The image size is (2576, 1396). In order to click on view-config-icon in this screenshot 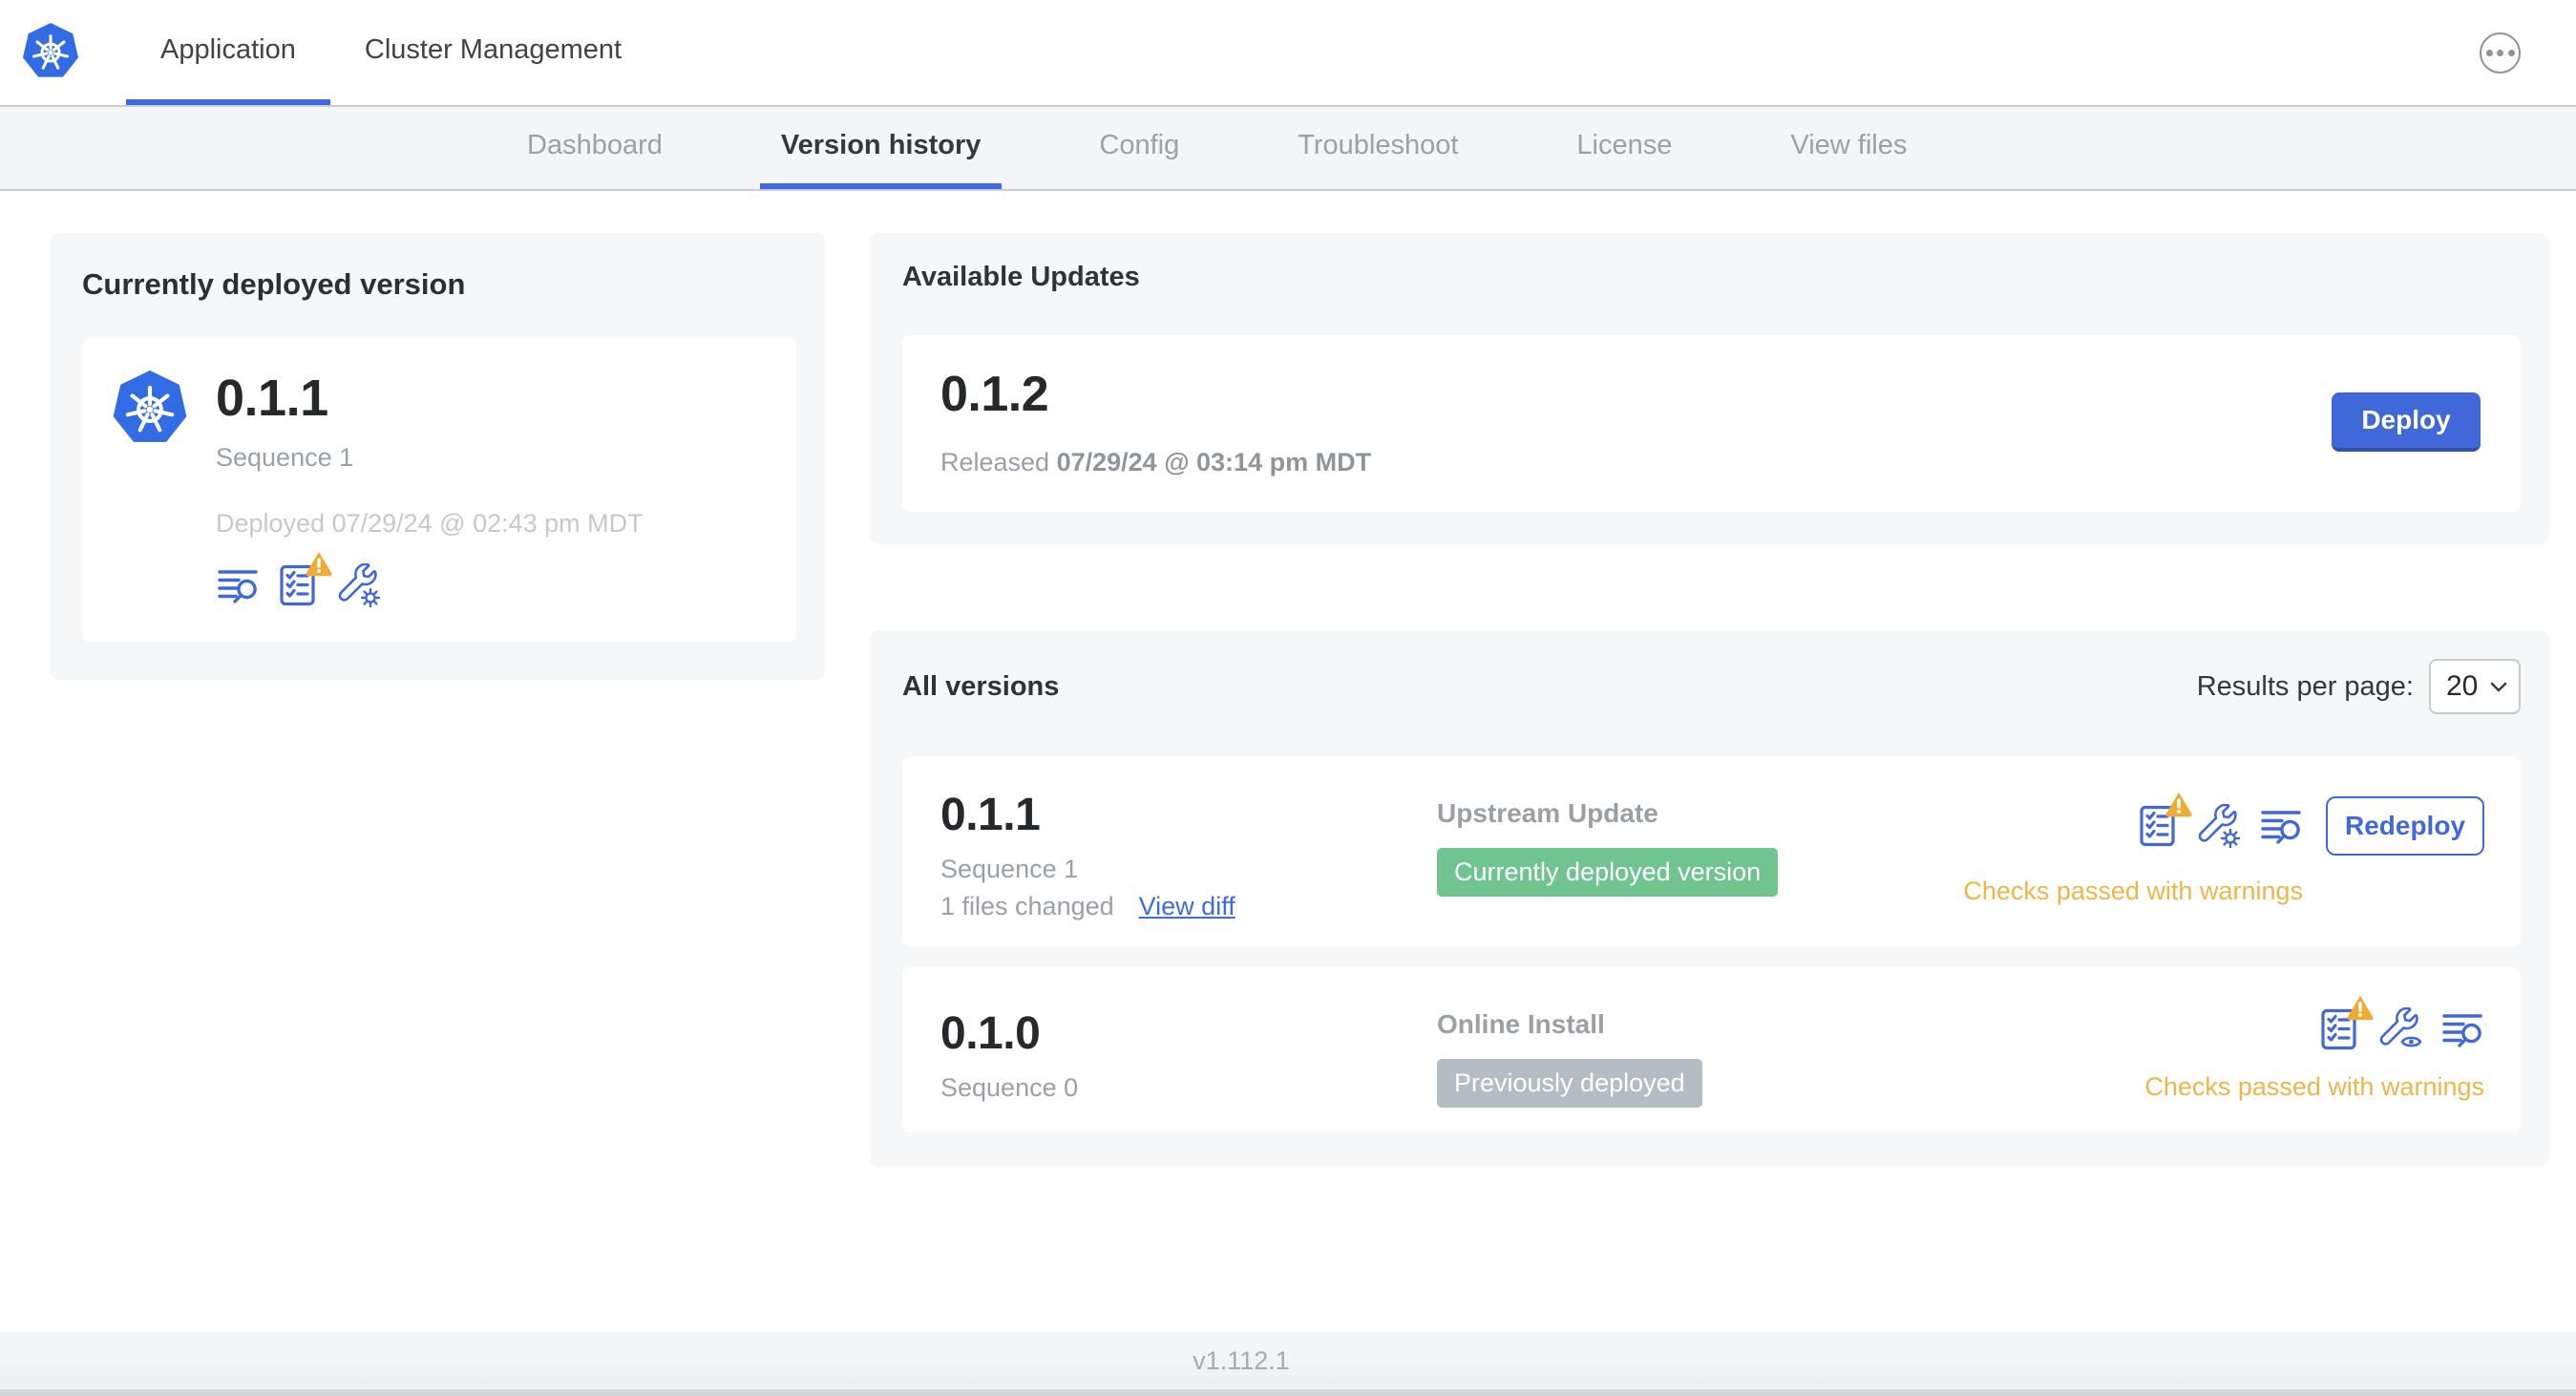, I will do `click(2401, 1029)`.